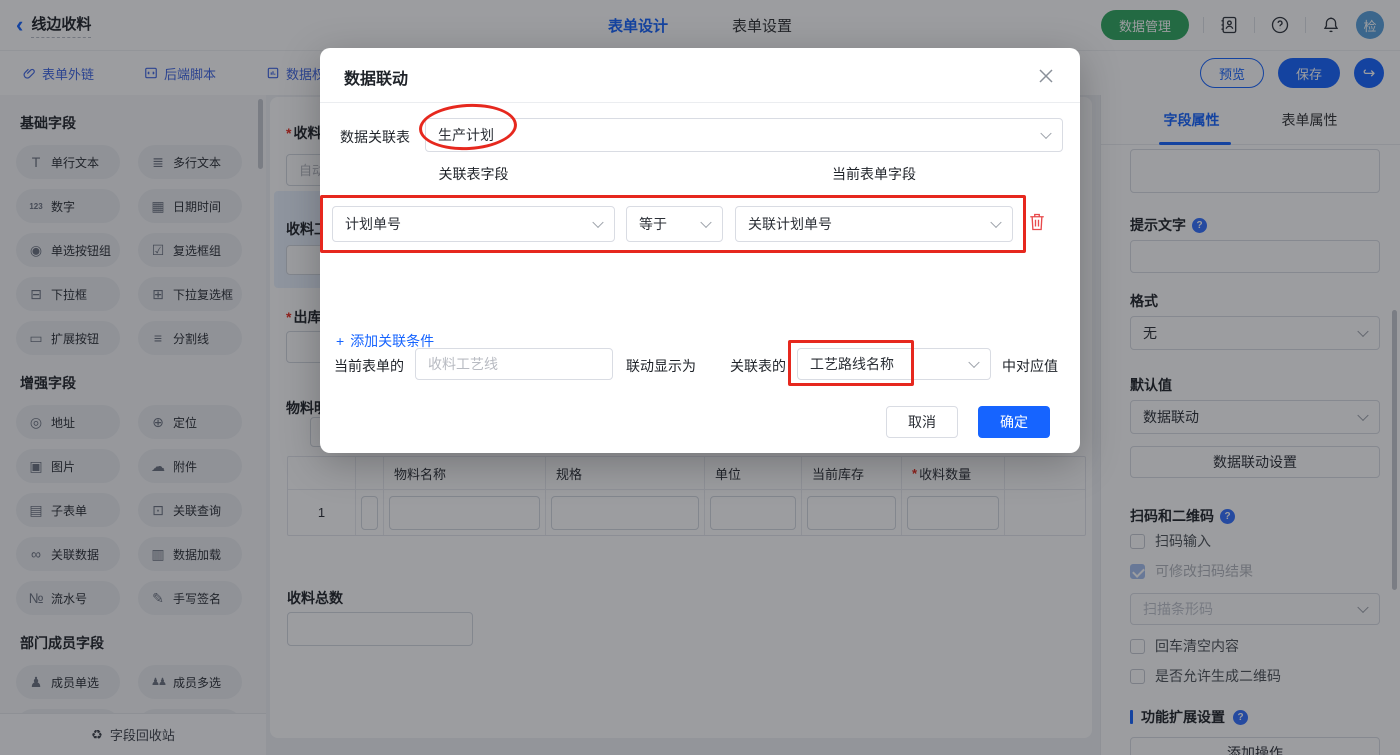  Describe the element at coordinates (340, 341) in the screenshot. I see `plus-icon: +` at that location.